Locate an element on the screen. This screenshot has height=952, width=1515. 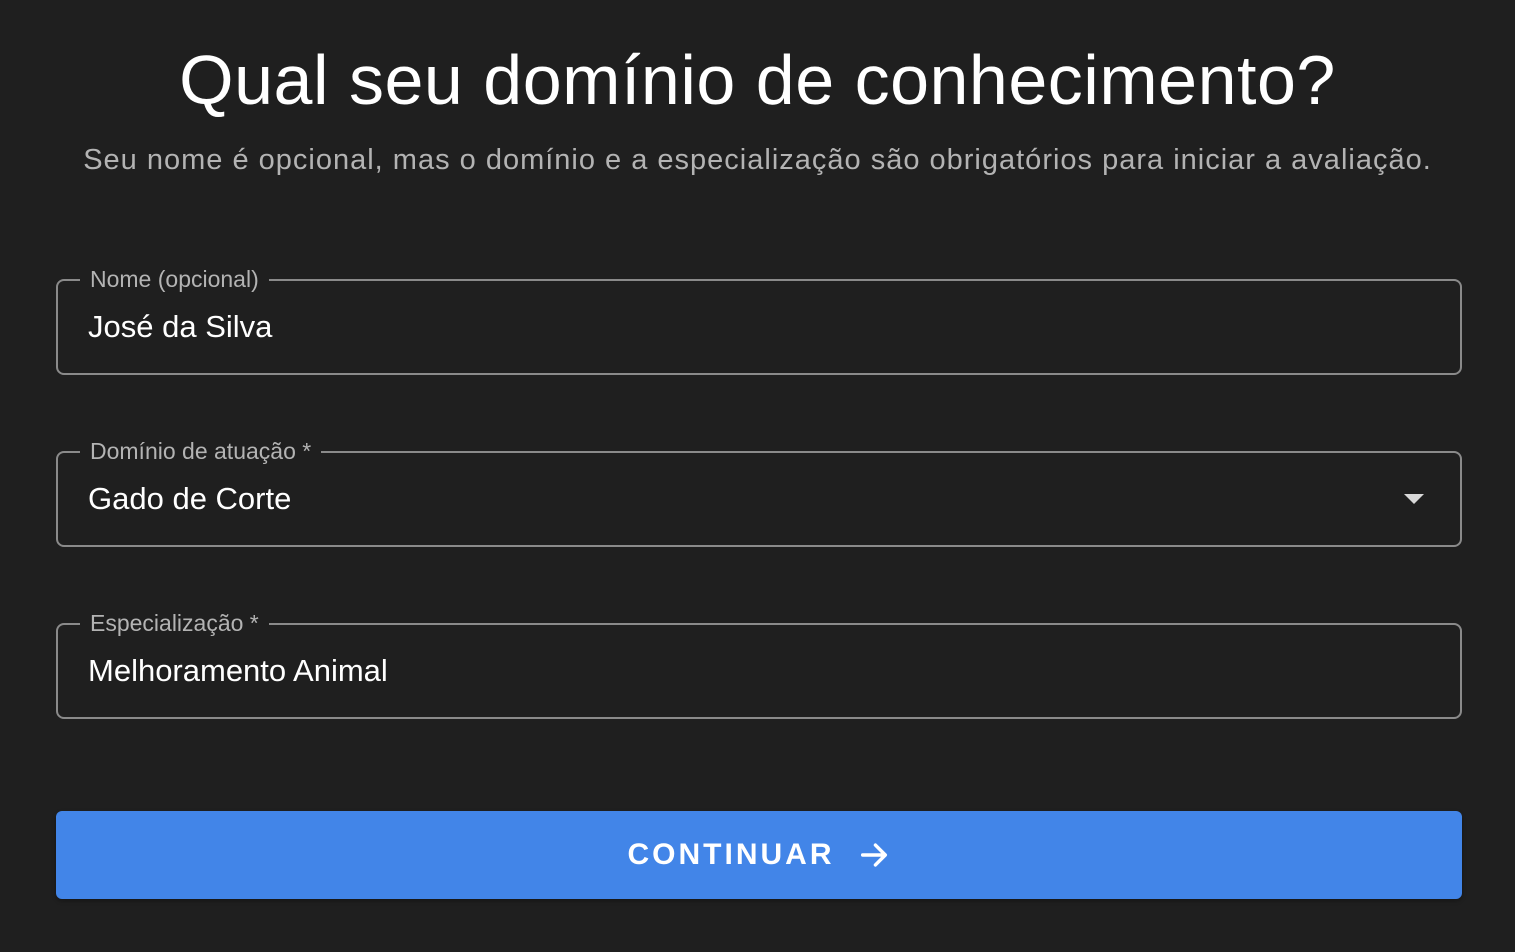
domain-select: Domínio de atuação * Gado de Corte is located at coordinates (759, 491).